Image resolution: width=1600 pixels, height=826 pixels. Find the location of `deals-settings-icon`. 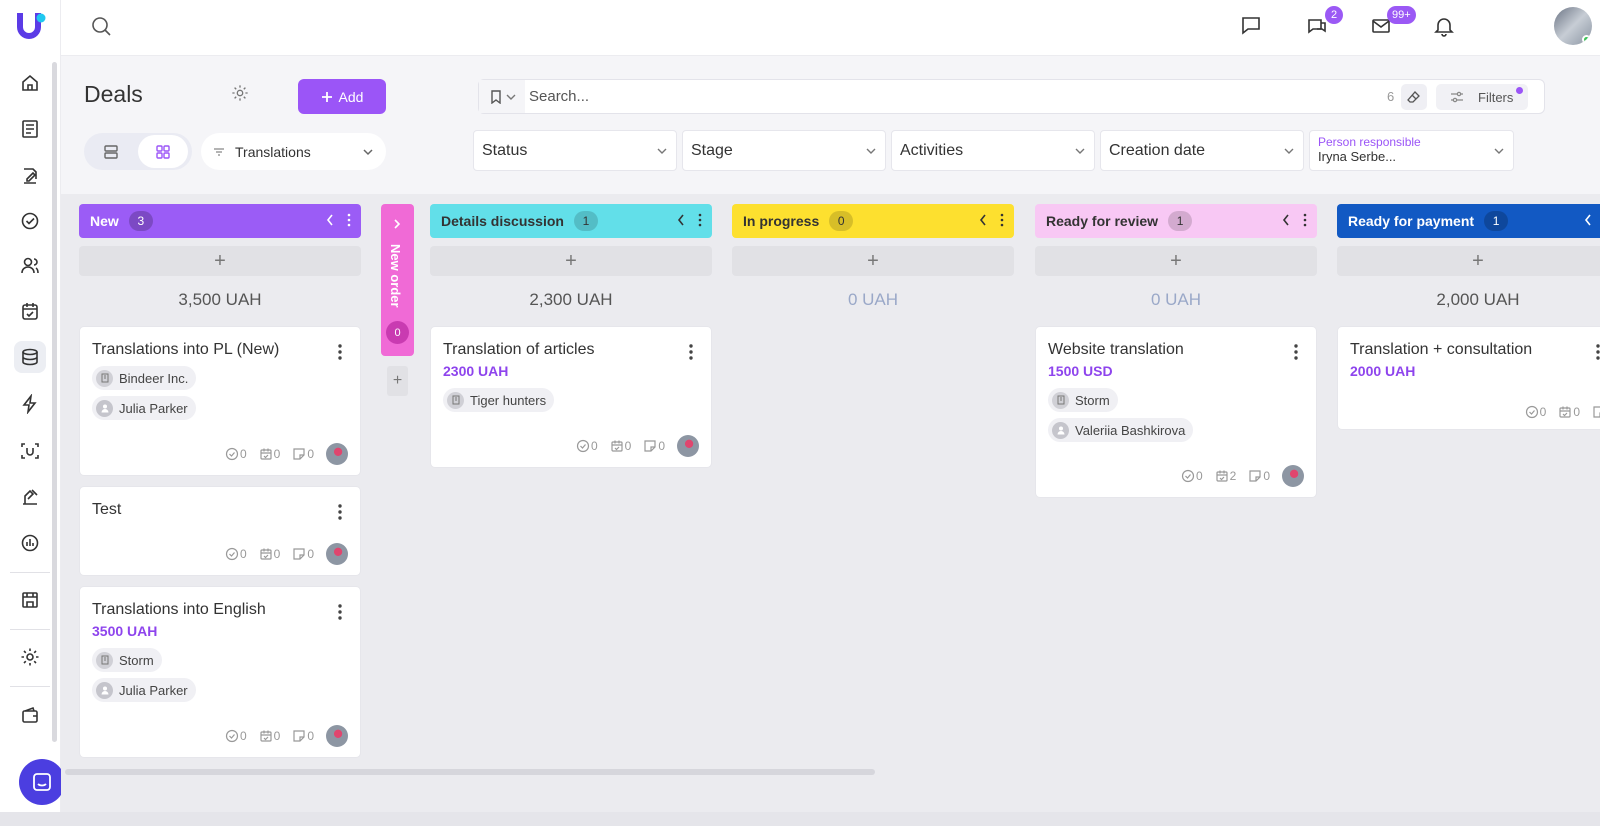

deals-settings-icon is located at coordinates (240, 93).